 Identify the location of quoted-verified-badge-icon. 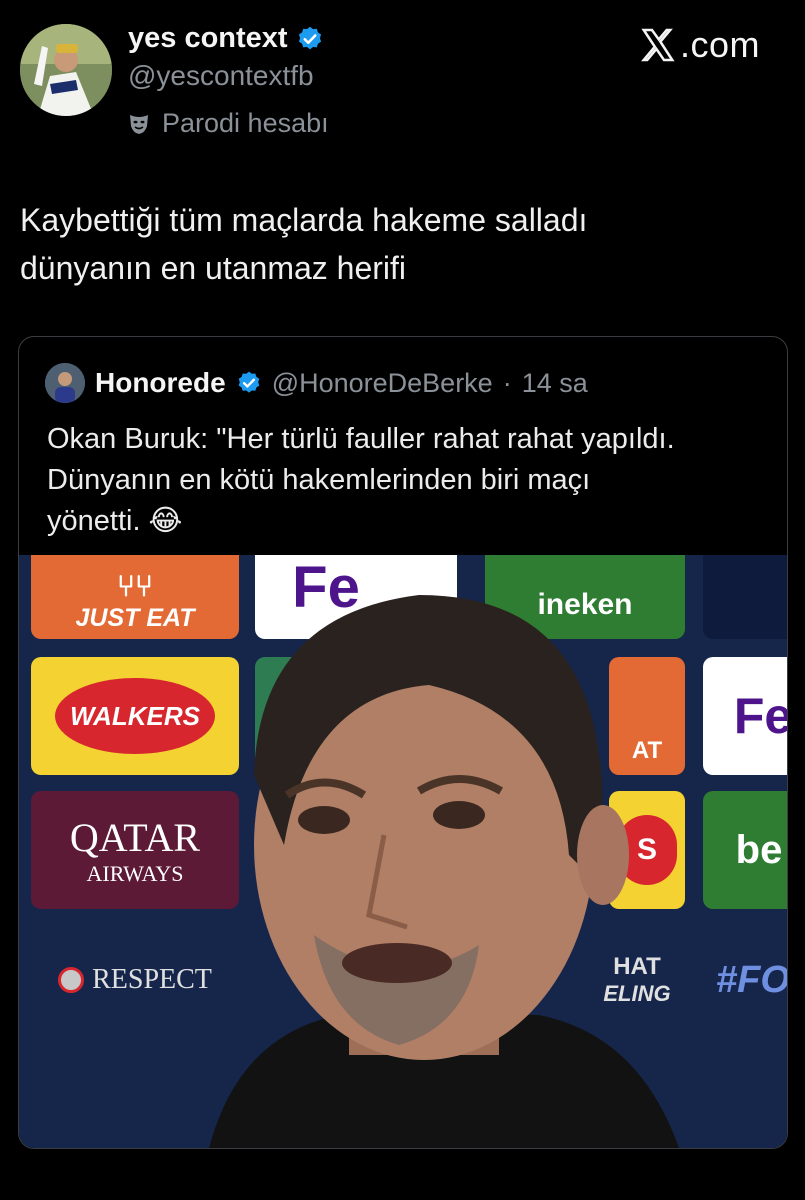
(248, 382).